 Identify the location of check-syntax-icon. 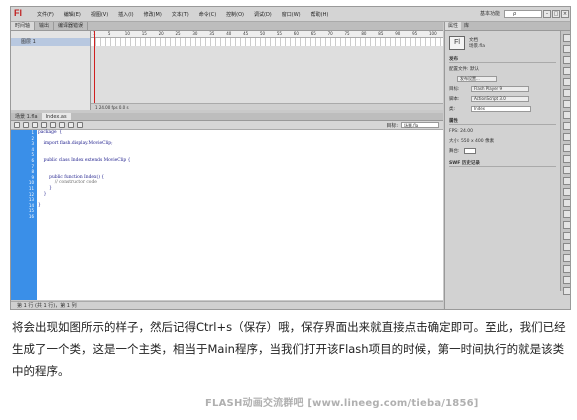
(35, 125).